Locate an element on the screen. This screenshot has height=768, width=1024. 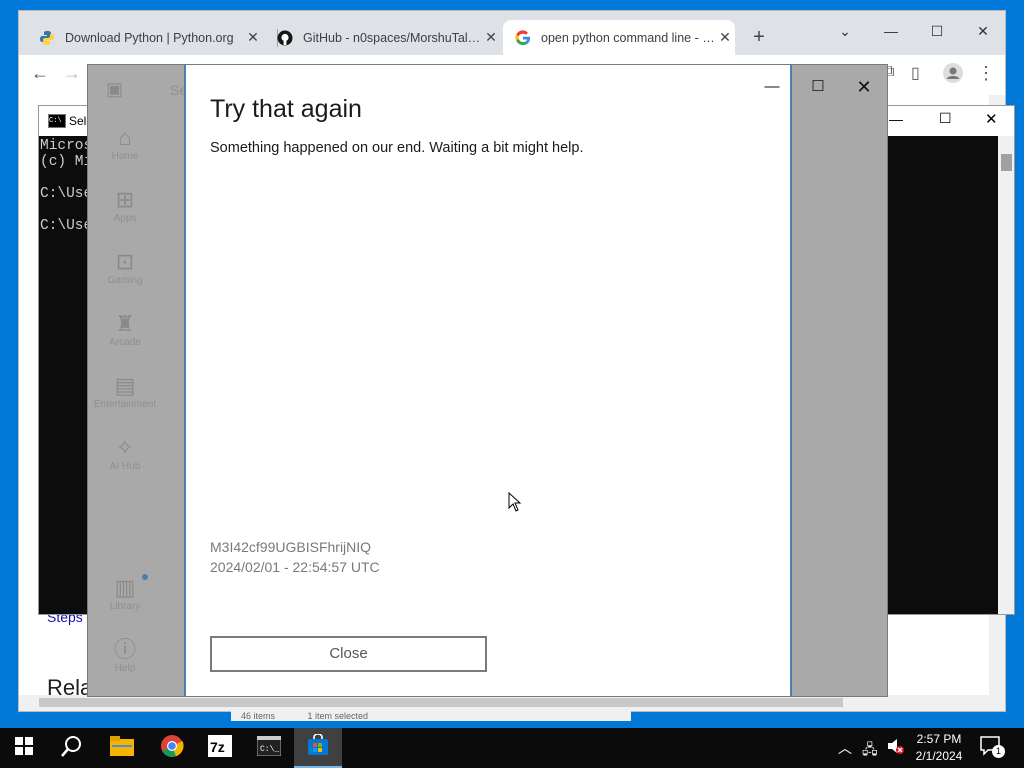
nav-apps: ⊞ Apps is located at coordinates (125, 205).